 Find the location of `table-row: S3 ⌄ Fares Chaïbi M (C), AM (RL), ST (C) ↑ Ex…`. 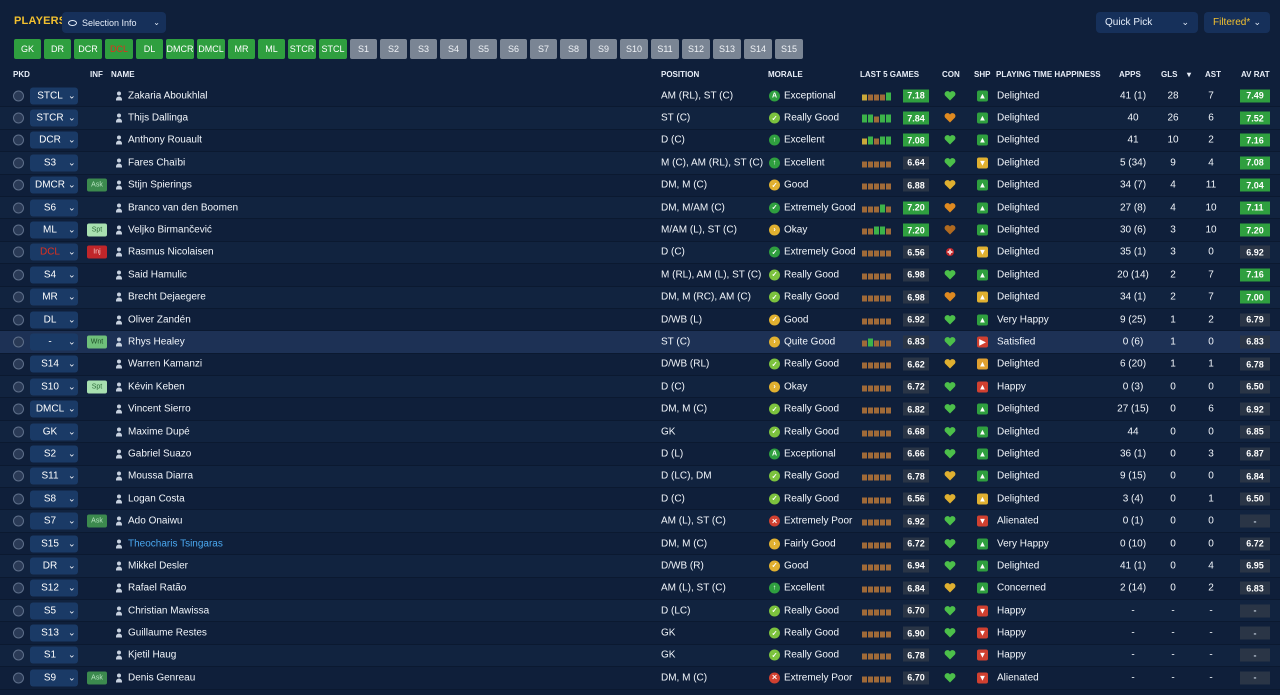

table-row: S3 ⌄ Fares Chaïbi M (C), AM (RL), ST (C) ↑ Ex… is located at coordinates (640, 163).